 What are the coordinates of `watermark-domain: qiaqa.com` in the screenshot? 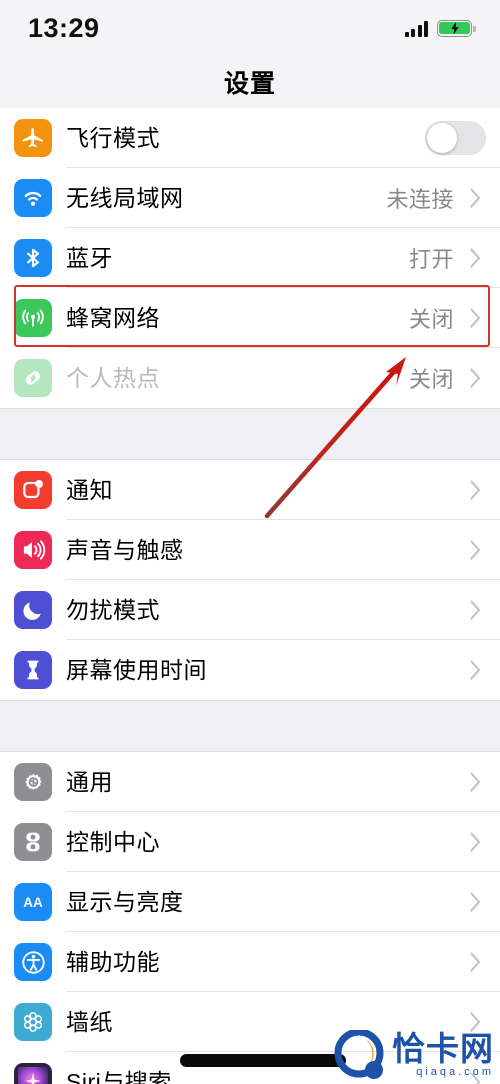 It's located at (455, 1072).